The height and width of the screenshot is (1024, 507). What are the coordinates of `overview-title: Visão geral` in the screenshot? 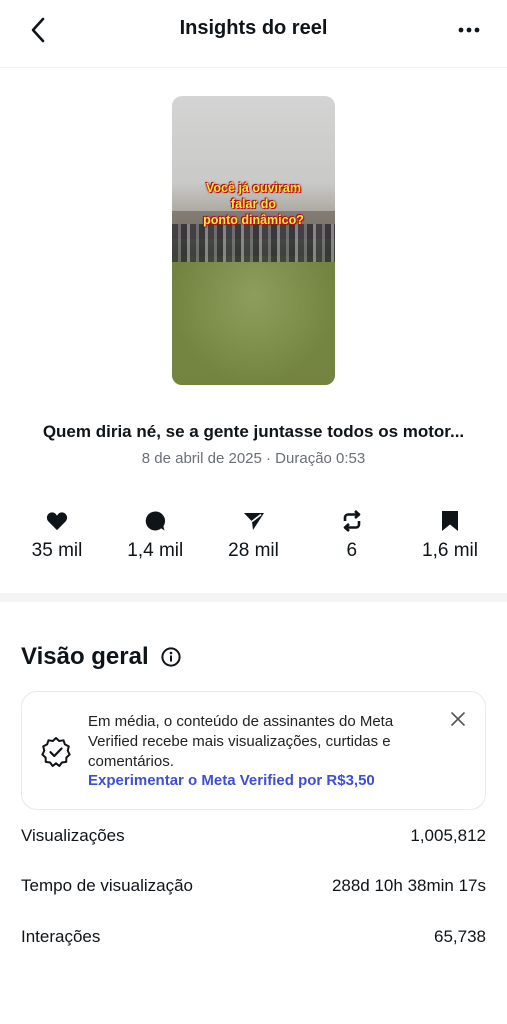 It's located at (85, 656).